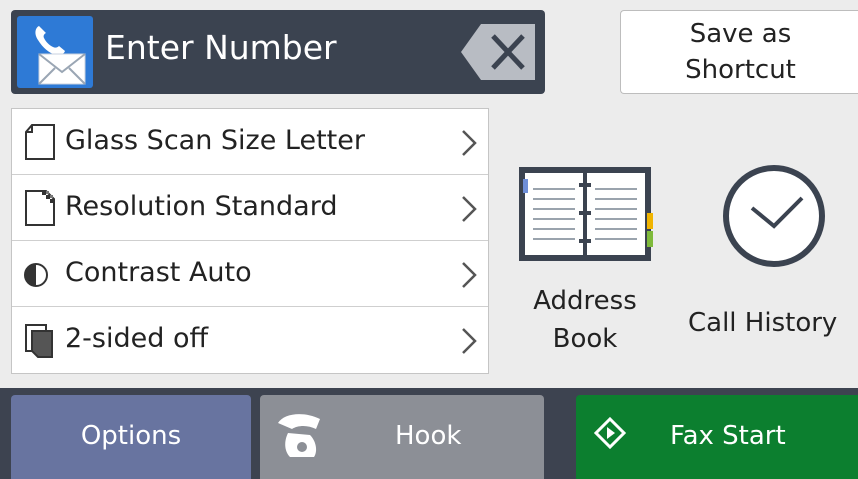 This screenshot has width=858, height=479. Describe the element at coordinates (55, 52) in the screenshot. I see `fax-phone-envelope-icon` at that location.